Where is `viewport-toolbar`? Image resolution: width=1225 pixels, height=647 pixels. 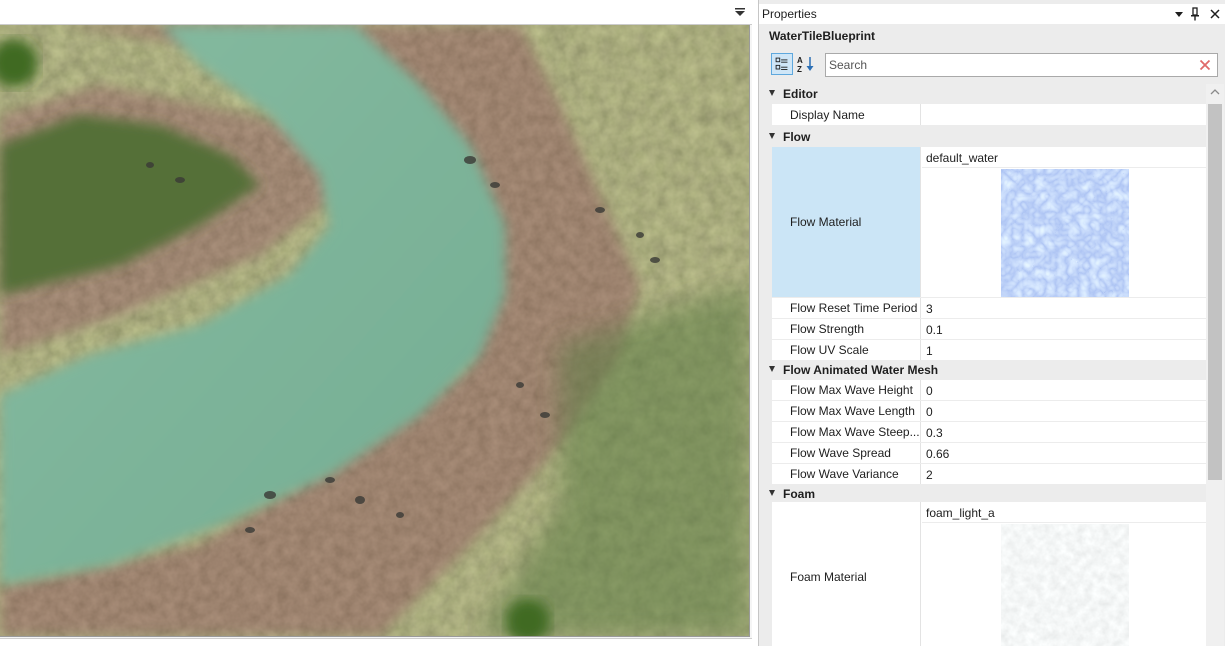 viewport-toolbar is located at coordinates (376, 12).